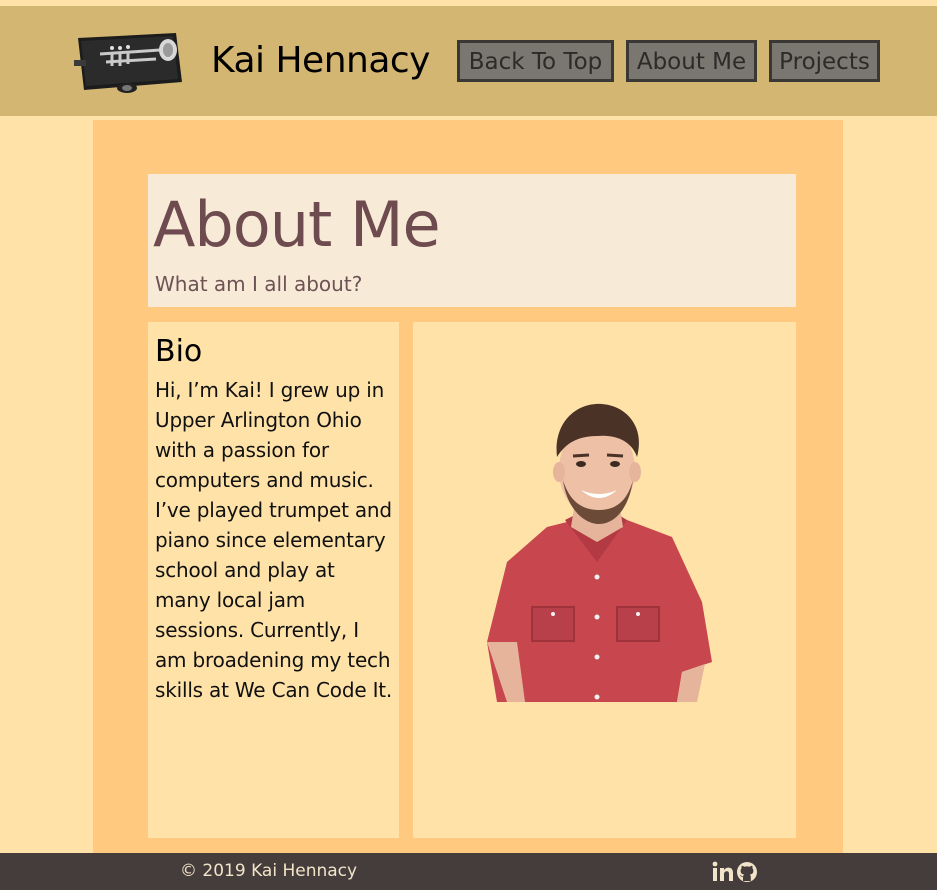 Image resolution: width=937 pixels, height=890 pixels. Describe the element at coordinates (179, 351) in the screenshot. I see `bio-heading: Bio` at that location.